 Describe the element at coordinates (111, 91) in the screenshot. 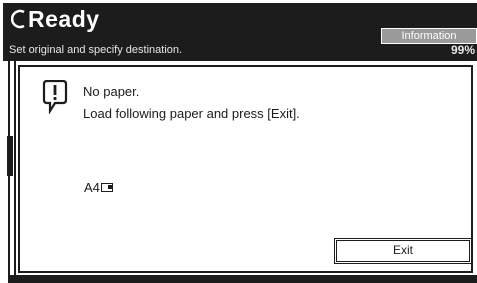

I see `error-message: No paper.` at that location.